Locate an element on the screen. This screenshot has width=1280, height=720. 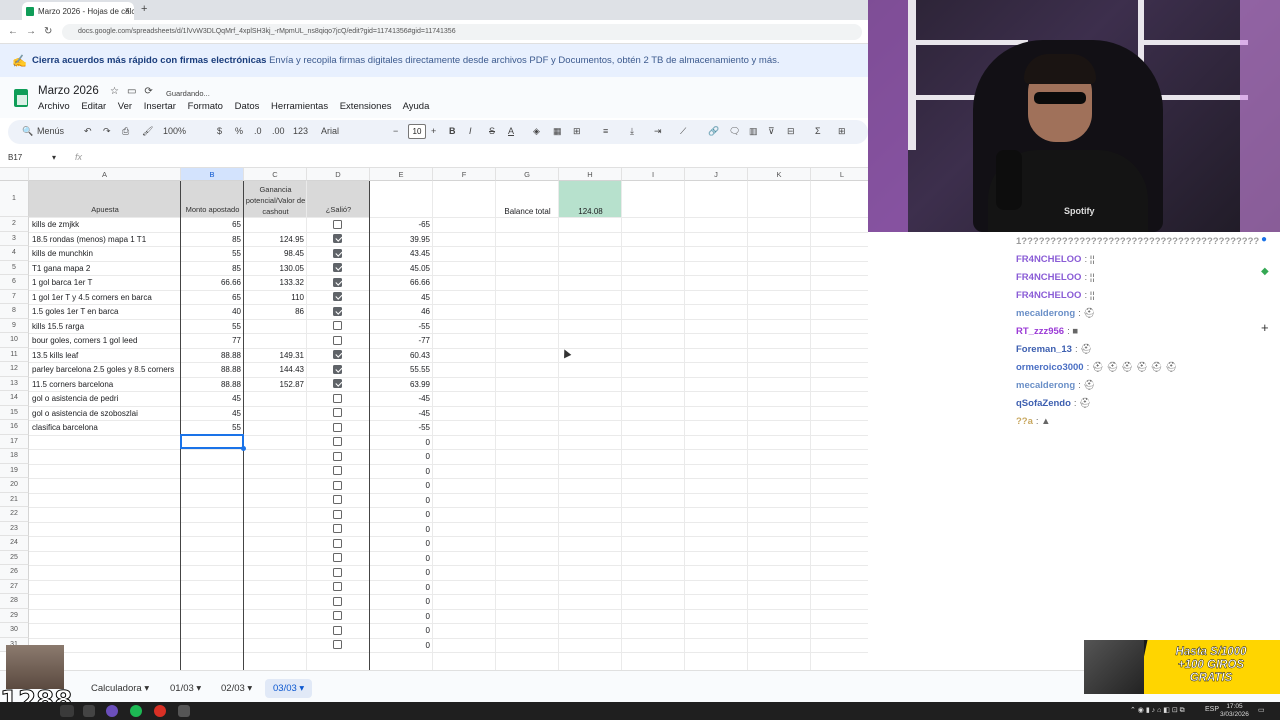
back-icon: ← is located at coordinates (13, 31).